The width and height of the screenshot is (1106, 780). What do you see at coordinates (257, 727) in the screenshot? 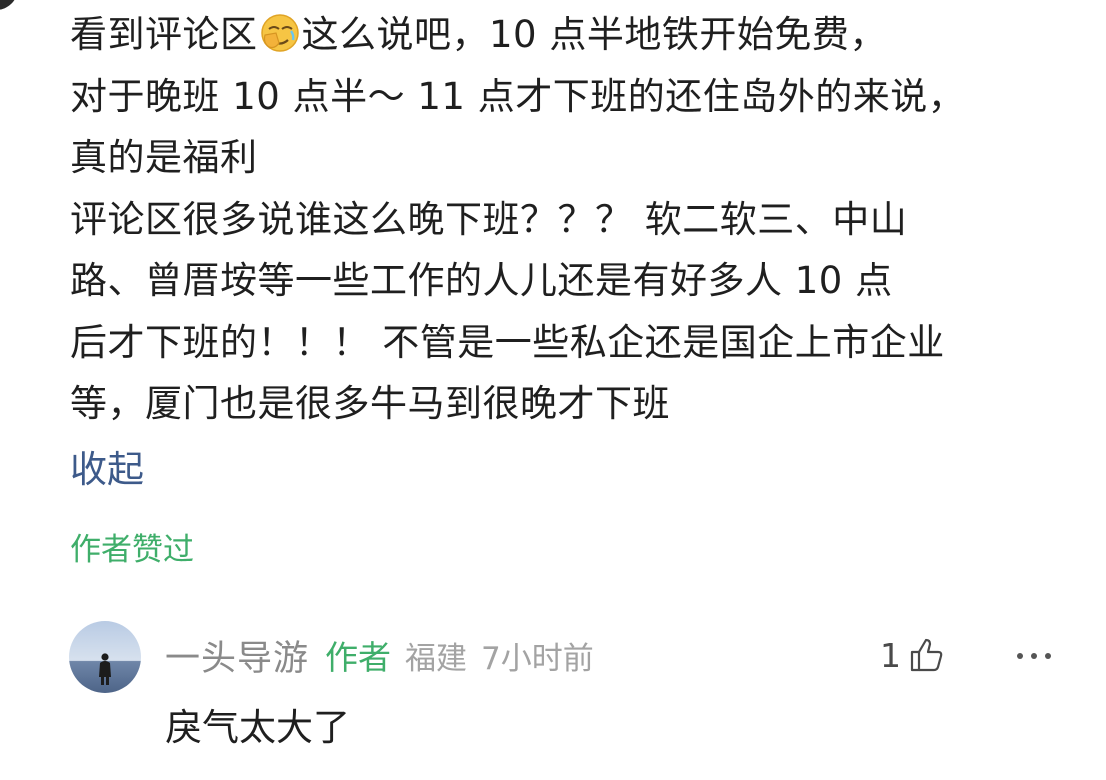
I see `reply-text: 戾气太大了` at bounding box center [257, 727].